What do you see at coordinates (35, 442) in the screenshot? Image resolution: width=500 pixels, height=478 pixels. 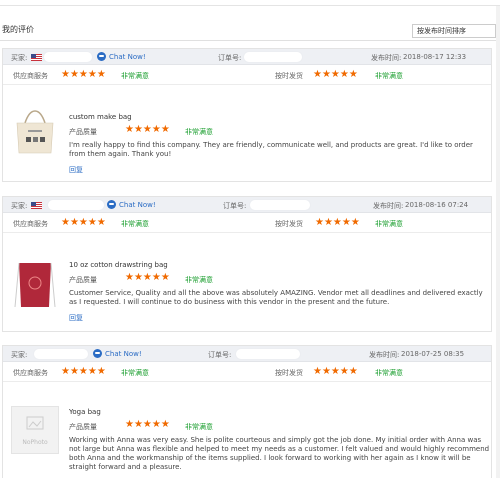 I see `no-photo-label: NoPhoto` at bounding box center [35, 442].